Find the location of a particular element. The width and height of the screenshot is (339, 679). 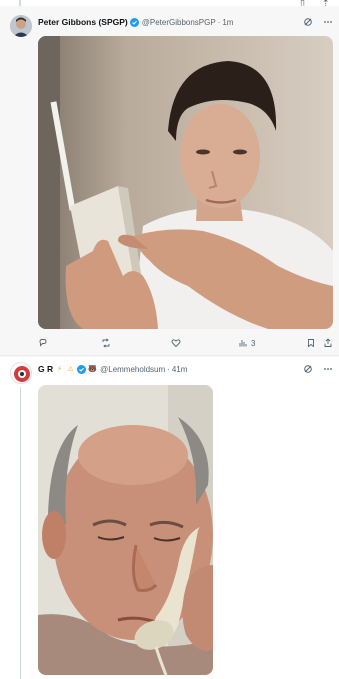

views-icon is located at coordinates (243, 343).